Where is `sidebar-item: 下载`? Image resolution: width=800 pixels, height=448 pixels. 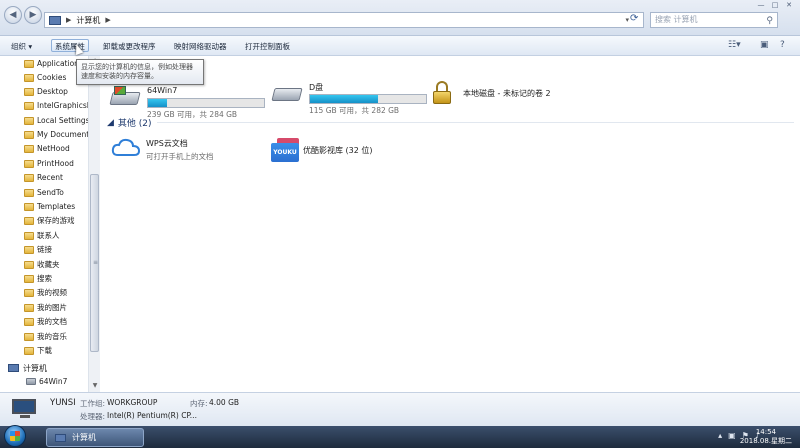
sidebar-item: 下载 is located at coordinates (38, 350).